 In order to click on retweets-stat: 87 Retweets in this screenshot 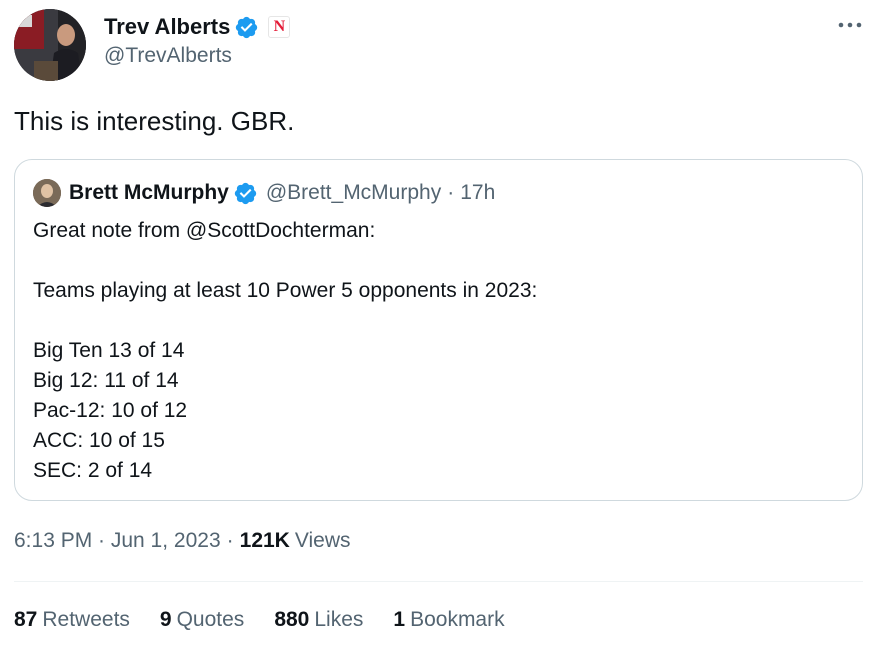, I will do `click(72, 620)`.